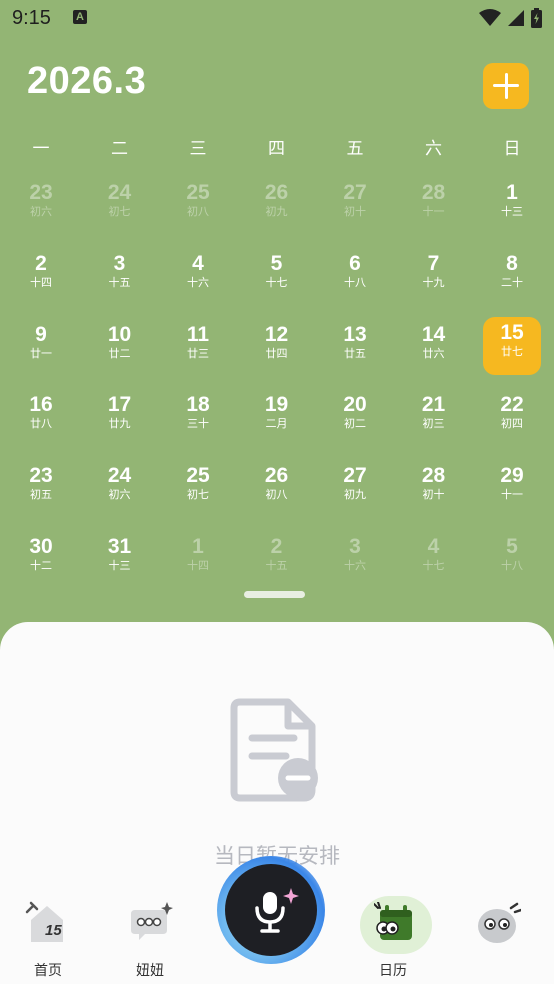 This screenshot has height=984, width=554. What do you see at coordinates (48, 934) in the screenshot?
I see `nav-home: 15 首页` at bounding box center [48, 934].